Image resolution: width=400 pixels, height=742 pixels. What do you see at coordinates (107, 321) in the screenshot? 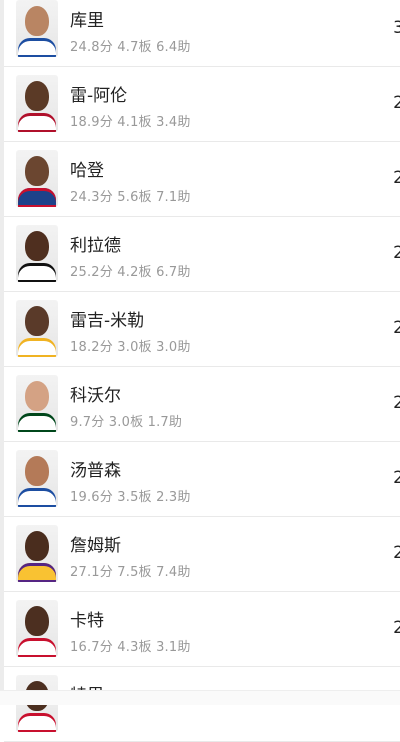
I see `player-name: 雷吉-米勒` at bounding box center [107, 321].